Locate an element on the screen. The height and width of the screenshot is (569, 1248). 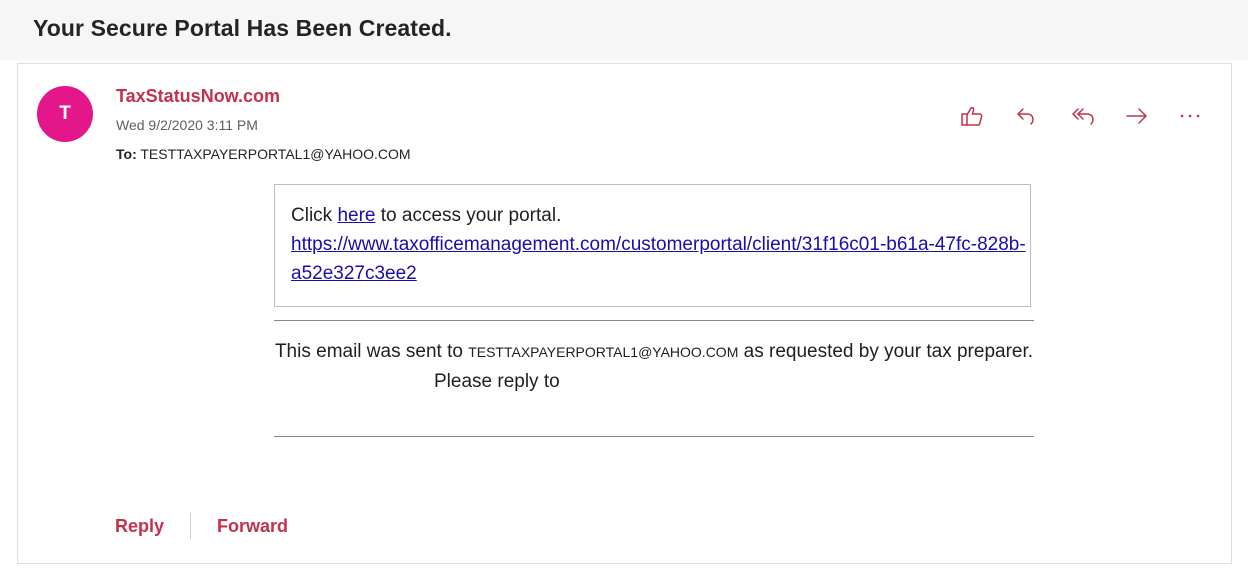
more-icon is located at coordinates (1190, 116).